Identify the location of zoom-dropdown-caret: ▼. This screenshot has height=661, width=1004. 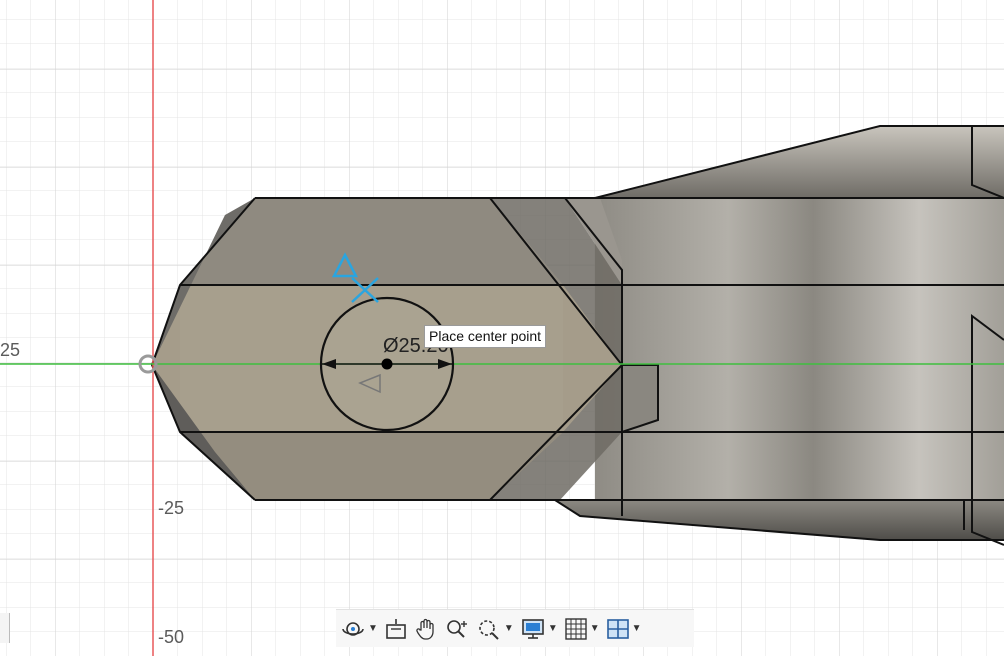
(509, 628).